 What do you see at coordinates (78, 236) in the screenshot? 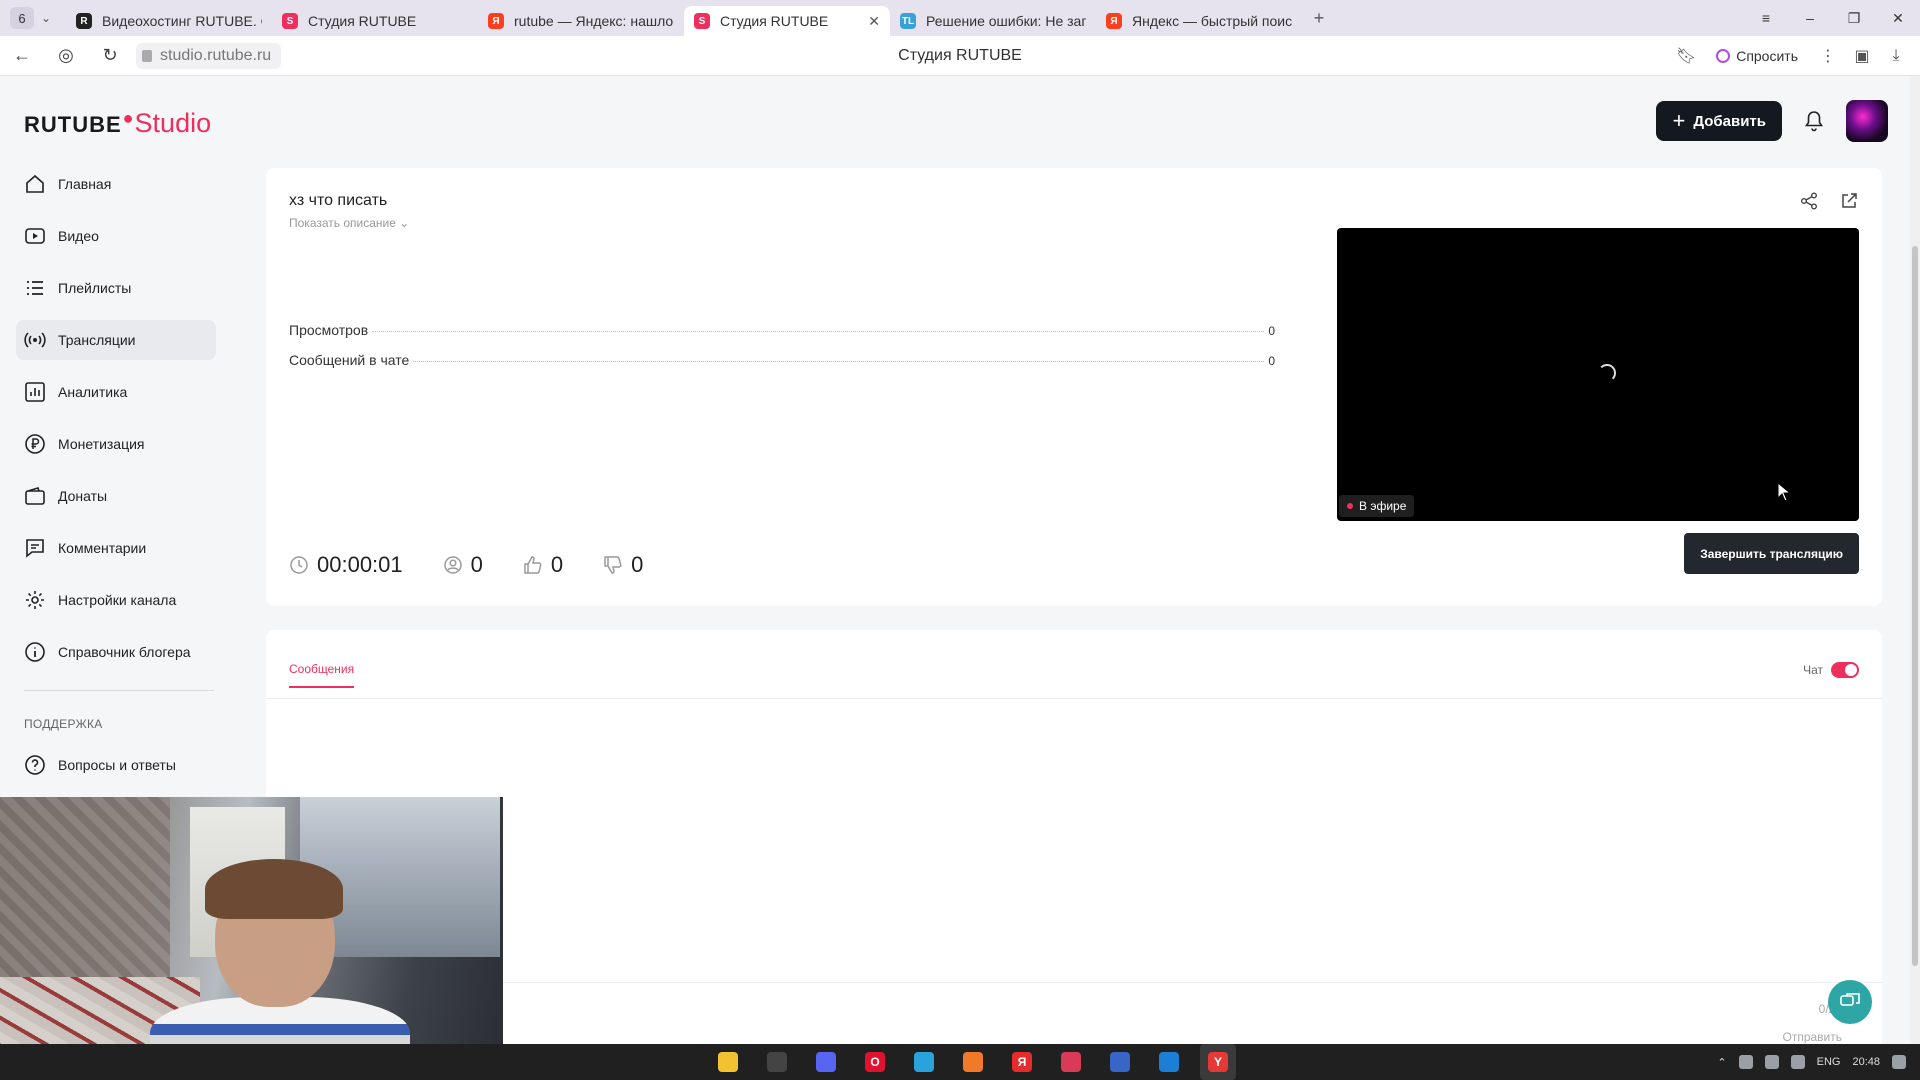
I see `sidebar-item-label: Видео` at bounding box center [78, 236].